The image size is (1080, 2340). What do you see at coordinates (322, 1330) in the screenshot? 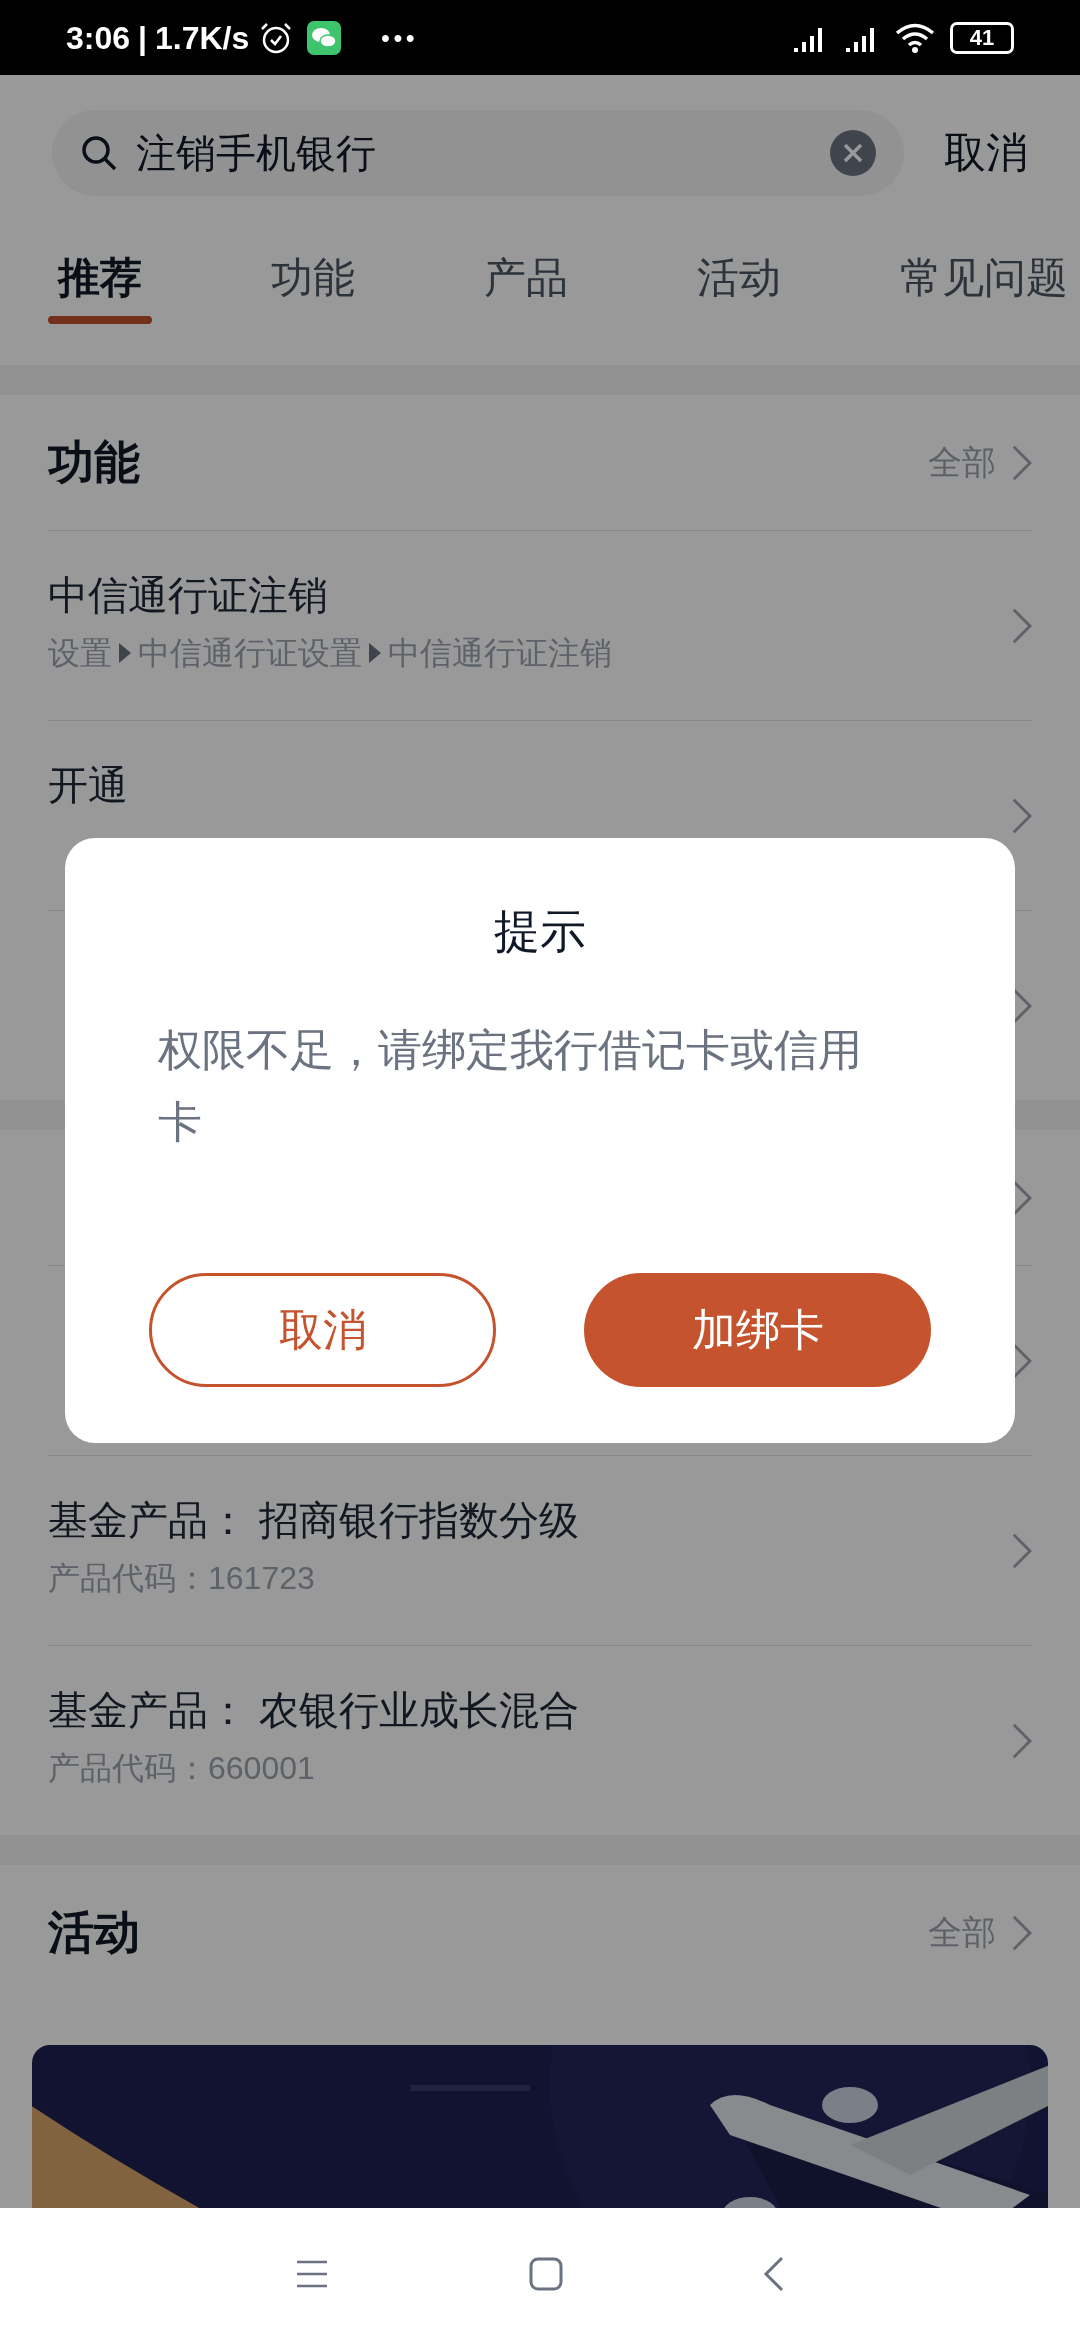
I see `cancel-button: 取消` at bounding box center [322, 1330].